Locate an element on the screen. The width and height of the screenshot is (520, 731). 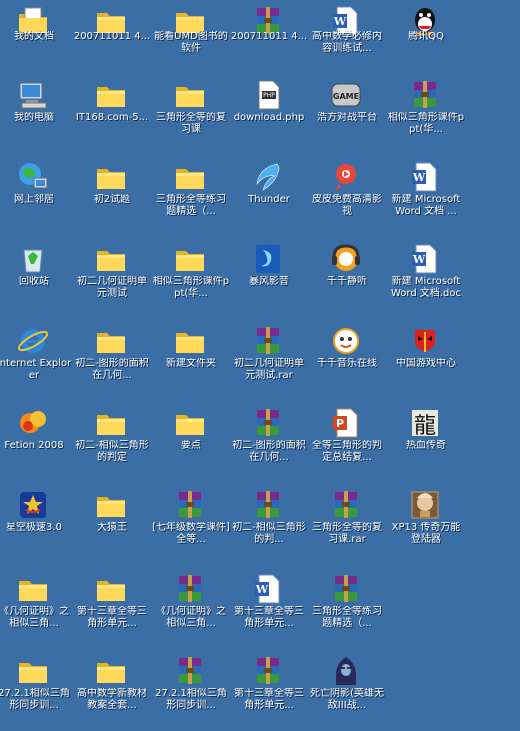
desktop-icon: 千千音乐在线 is located at coordinates (347, 359).